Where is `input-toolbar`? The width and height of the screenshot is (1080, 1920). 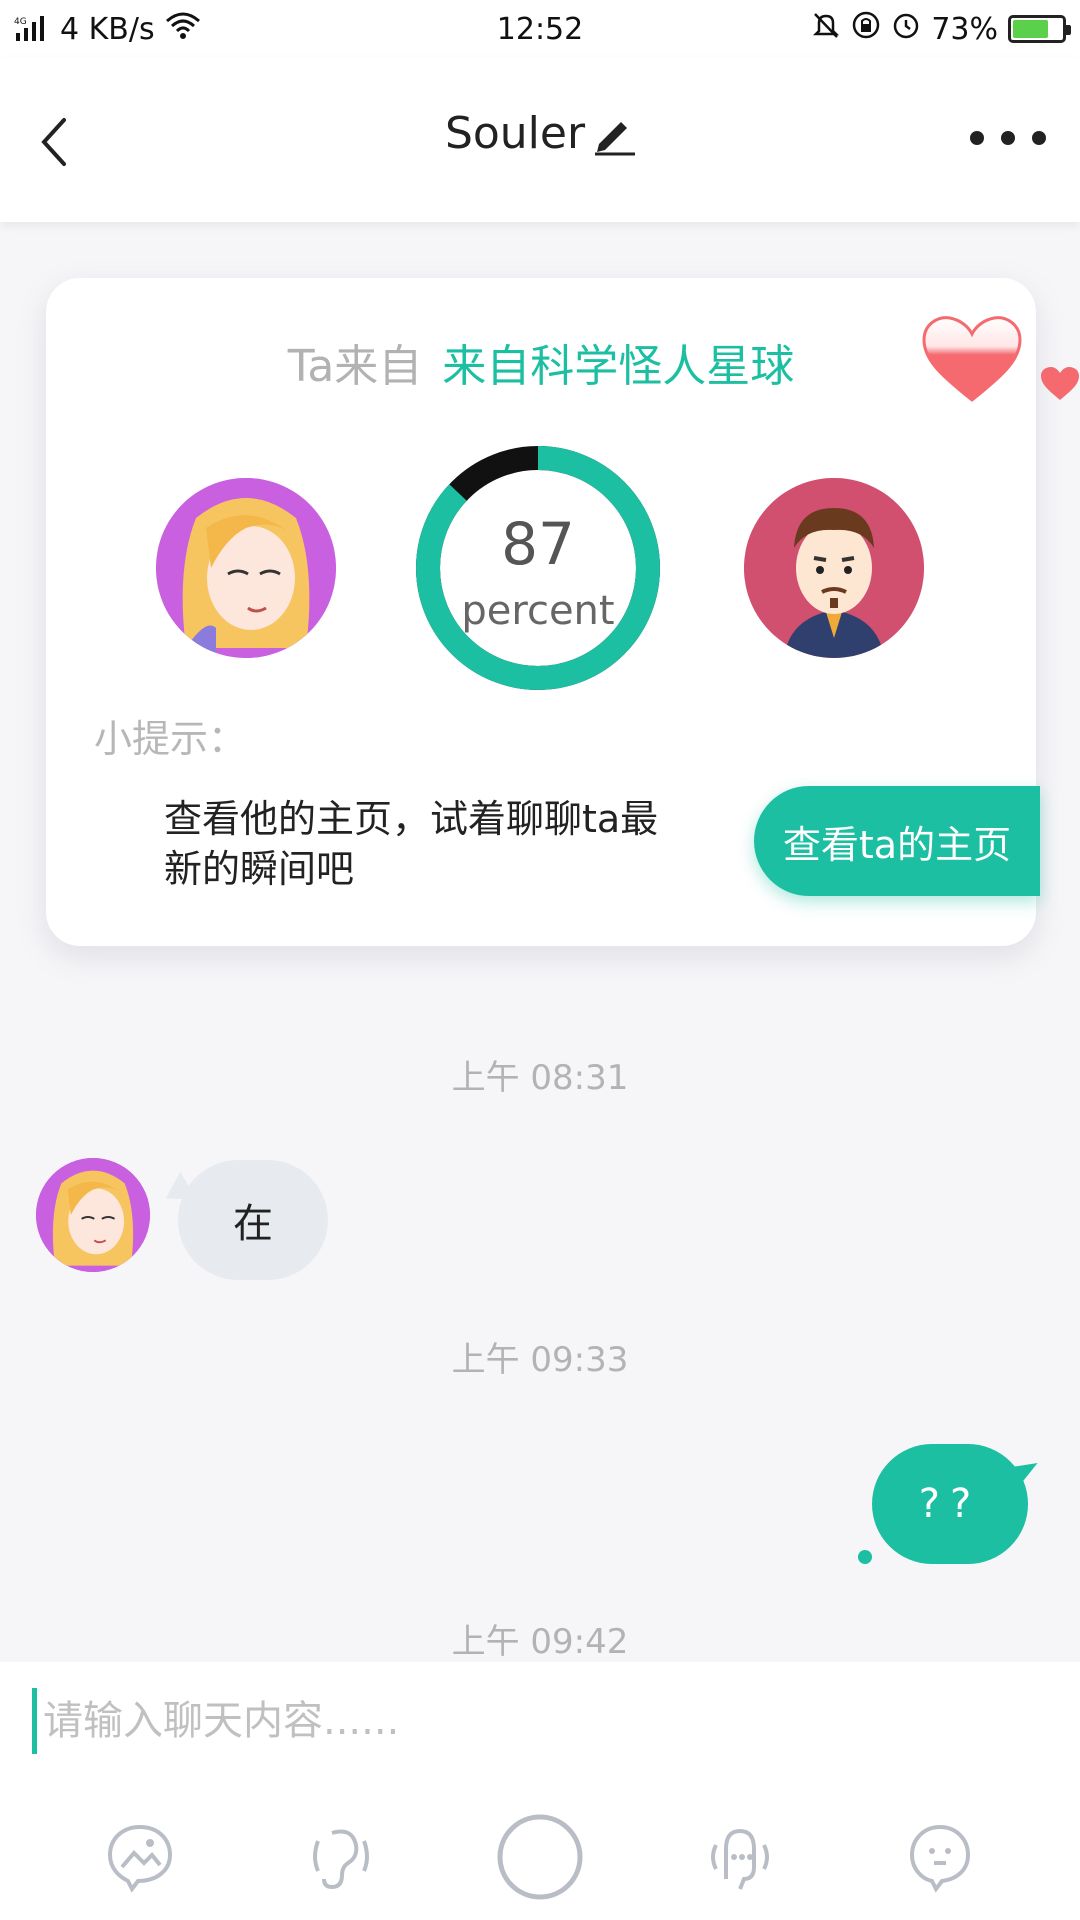
input-toolbar is located at coordinates (540, 1857).